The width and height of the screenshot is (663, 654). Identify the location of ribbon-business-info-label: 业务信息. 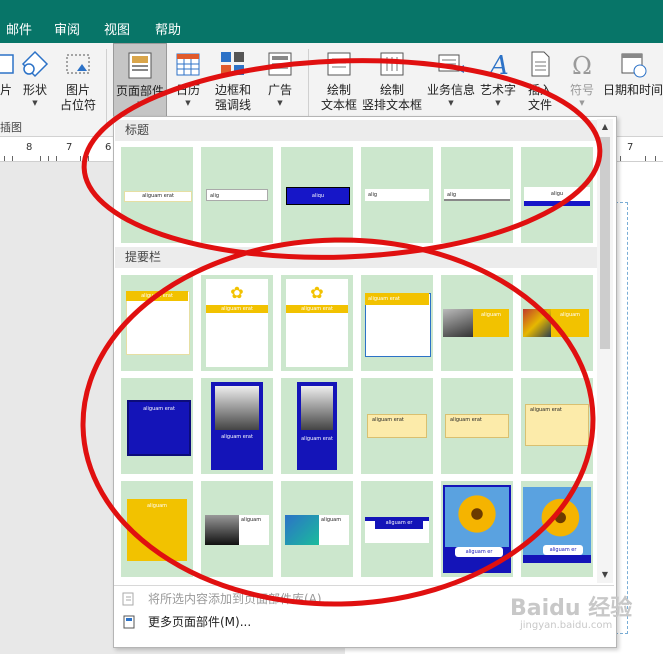
(450, 90).